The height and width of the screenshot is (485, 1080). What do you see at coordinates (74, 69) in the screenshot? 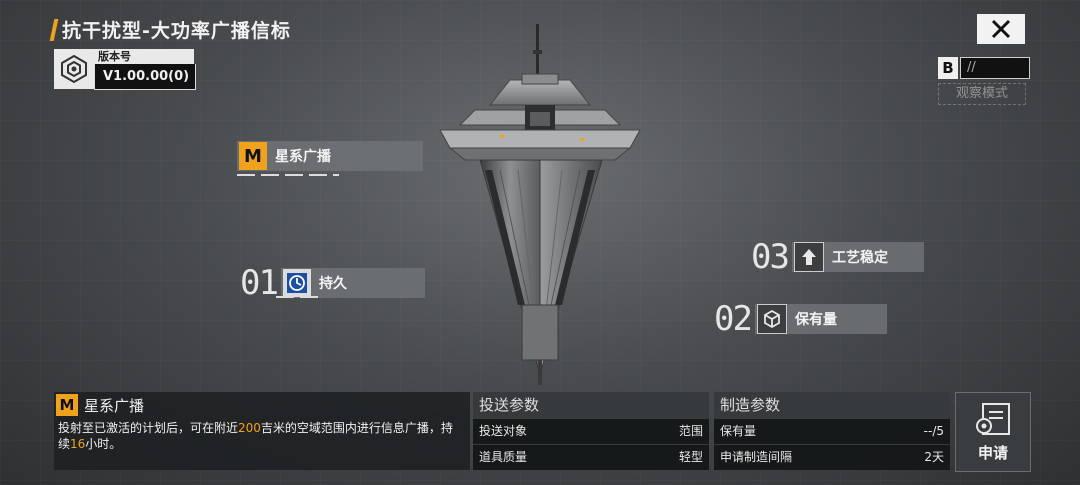
I see `hexagon-logo-icon` at bounding box center [74, 69].